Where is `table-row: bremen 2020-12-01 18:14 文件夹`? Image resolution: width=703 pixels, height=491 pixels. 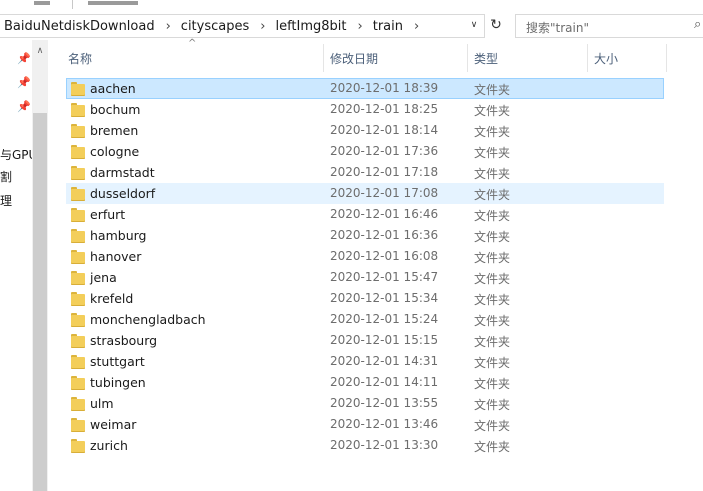 table-row: bremen 2020-12-01 18:14 文件夹 is located at coordinates (365, 130).